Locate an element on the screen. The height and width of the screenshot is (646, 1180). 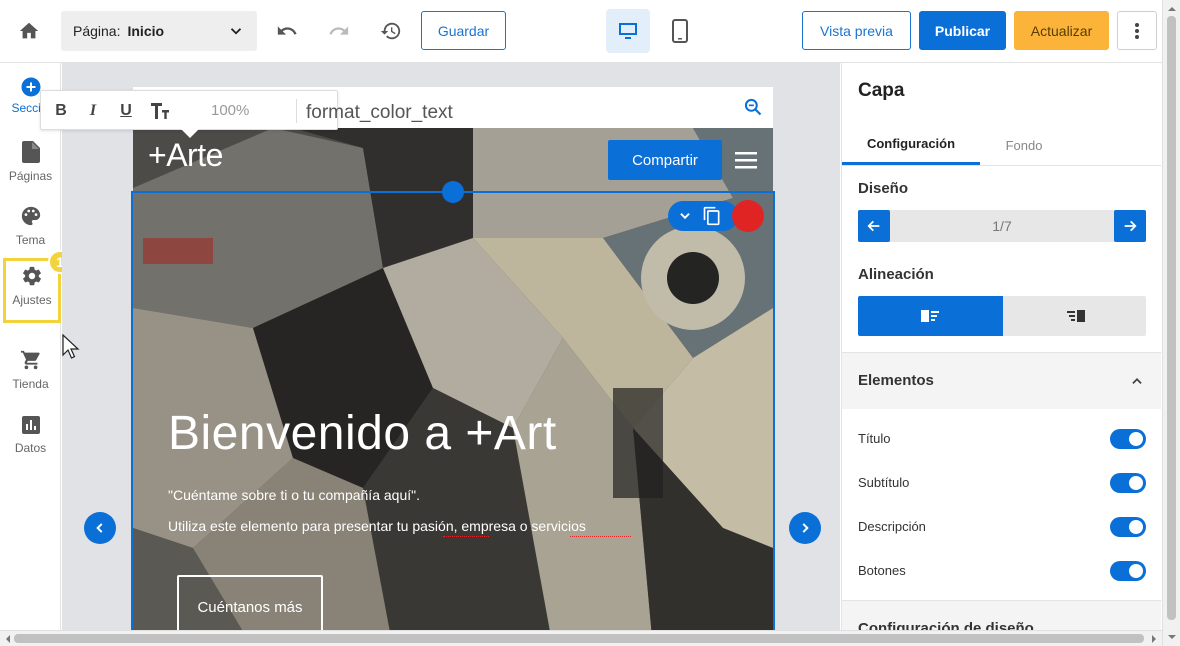
underline-button: U is located at coordinates (126, 111).